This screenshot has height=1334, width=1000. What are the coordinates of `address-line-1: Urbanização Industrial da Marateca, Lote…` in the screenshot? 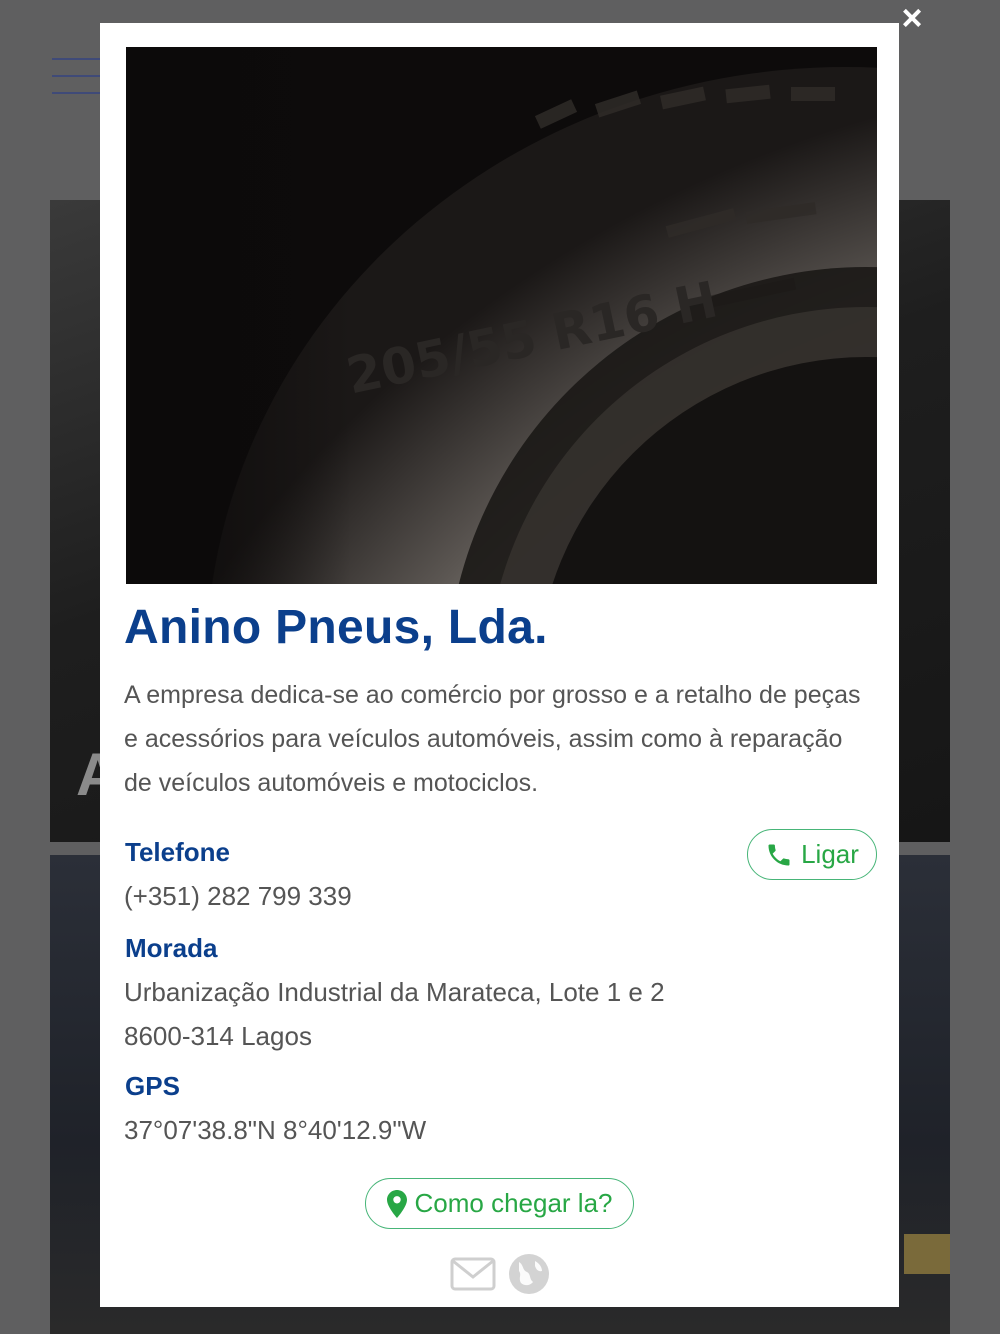 It's located at (394, 992).